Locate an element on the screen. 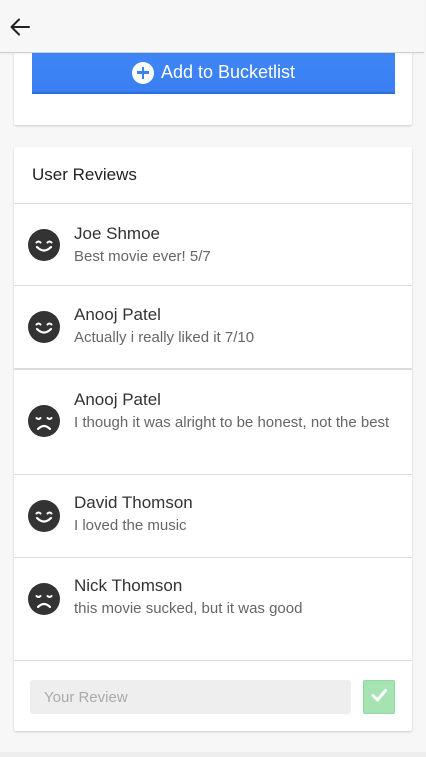  add-to-bucketlist-label: Add to Bucketlist is located at coordinates (228, 72).